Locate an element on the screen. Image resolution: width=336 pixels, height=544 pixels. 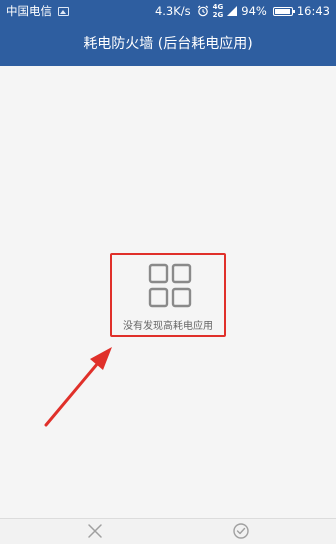
annotation-arrow is located at coordinates (80, 387).